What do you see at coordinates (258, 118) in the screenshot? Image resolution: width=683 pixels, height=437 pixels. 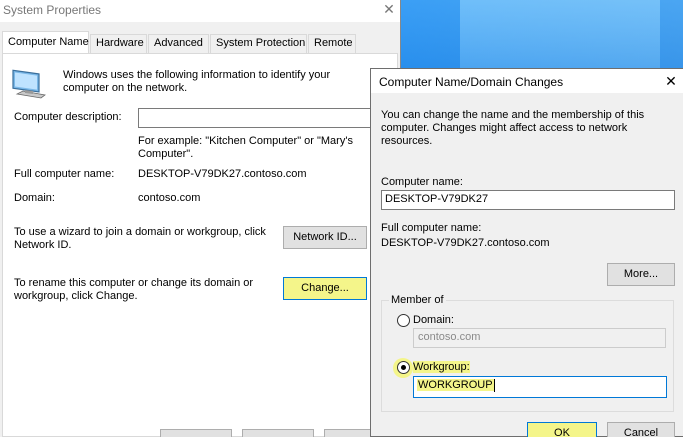 I see `computer-description-input` at bounding box center [258, 118].